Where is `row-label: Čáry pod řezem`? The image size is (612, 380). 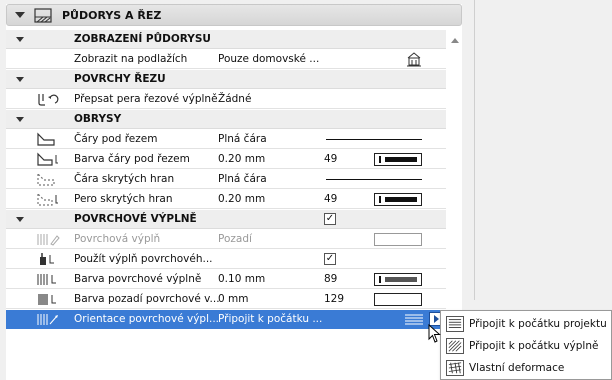
row-label: Čáry pod řezem is located at coordinates (116, 139).